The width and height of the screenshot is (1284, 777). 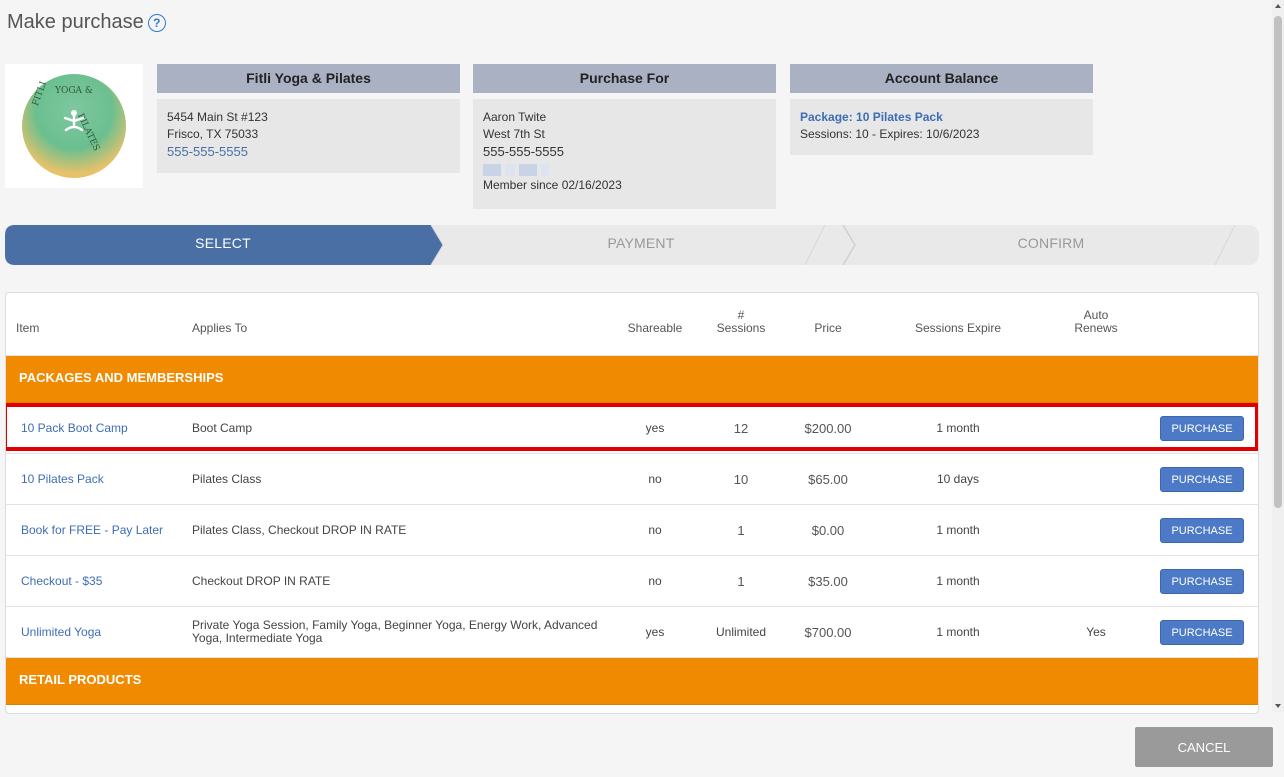 What do you see at coordinates (941, 78) in the screenshot?
I see `account-balance-header: Account Balance` at bounding box center [941, 78].